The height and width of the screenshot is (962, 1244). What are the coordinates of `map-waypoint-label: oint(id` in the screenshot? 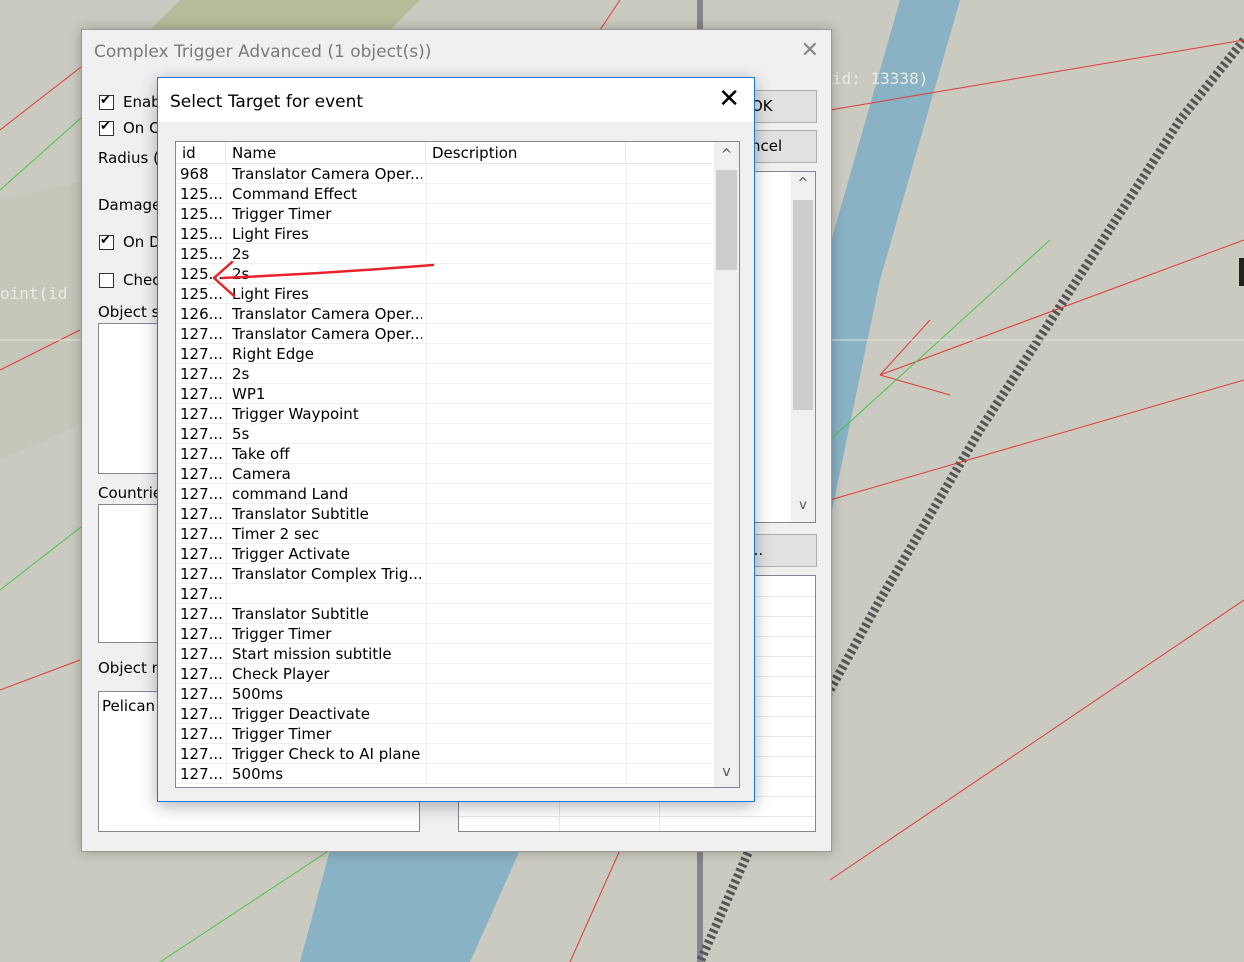 It's located at (34, 293).